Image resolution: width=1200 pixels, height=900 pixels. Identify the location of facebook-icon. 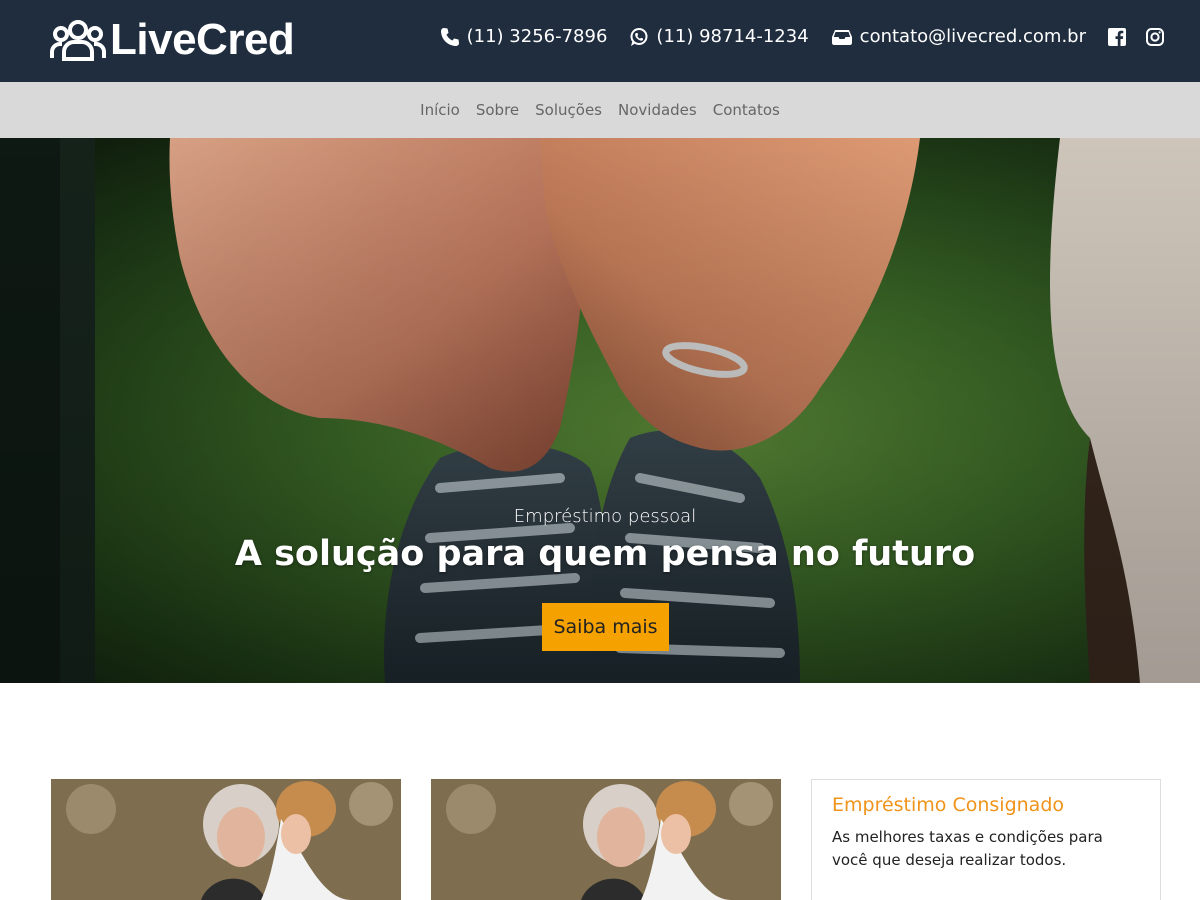
(1117, 36).